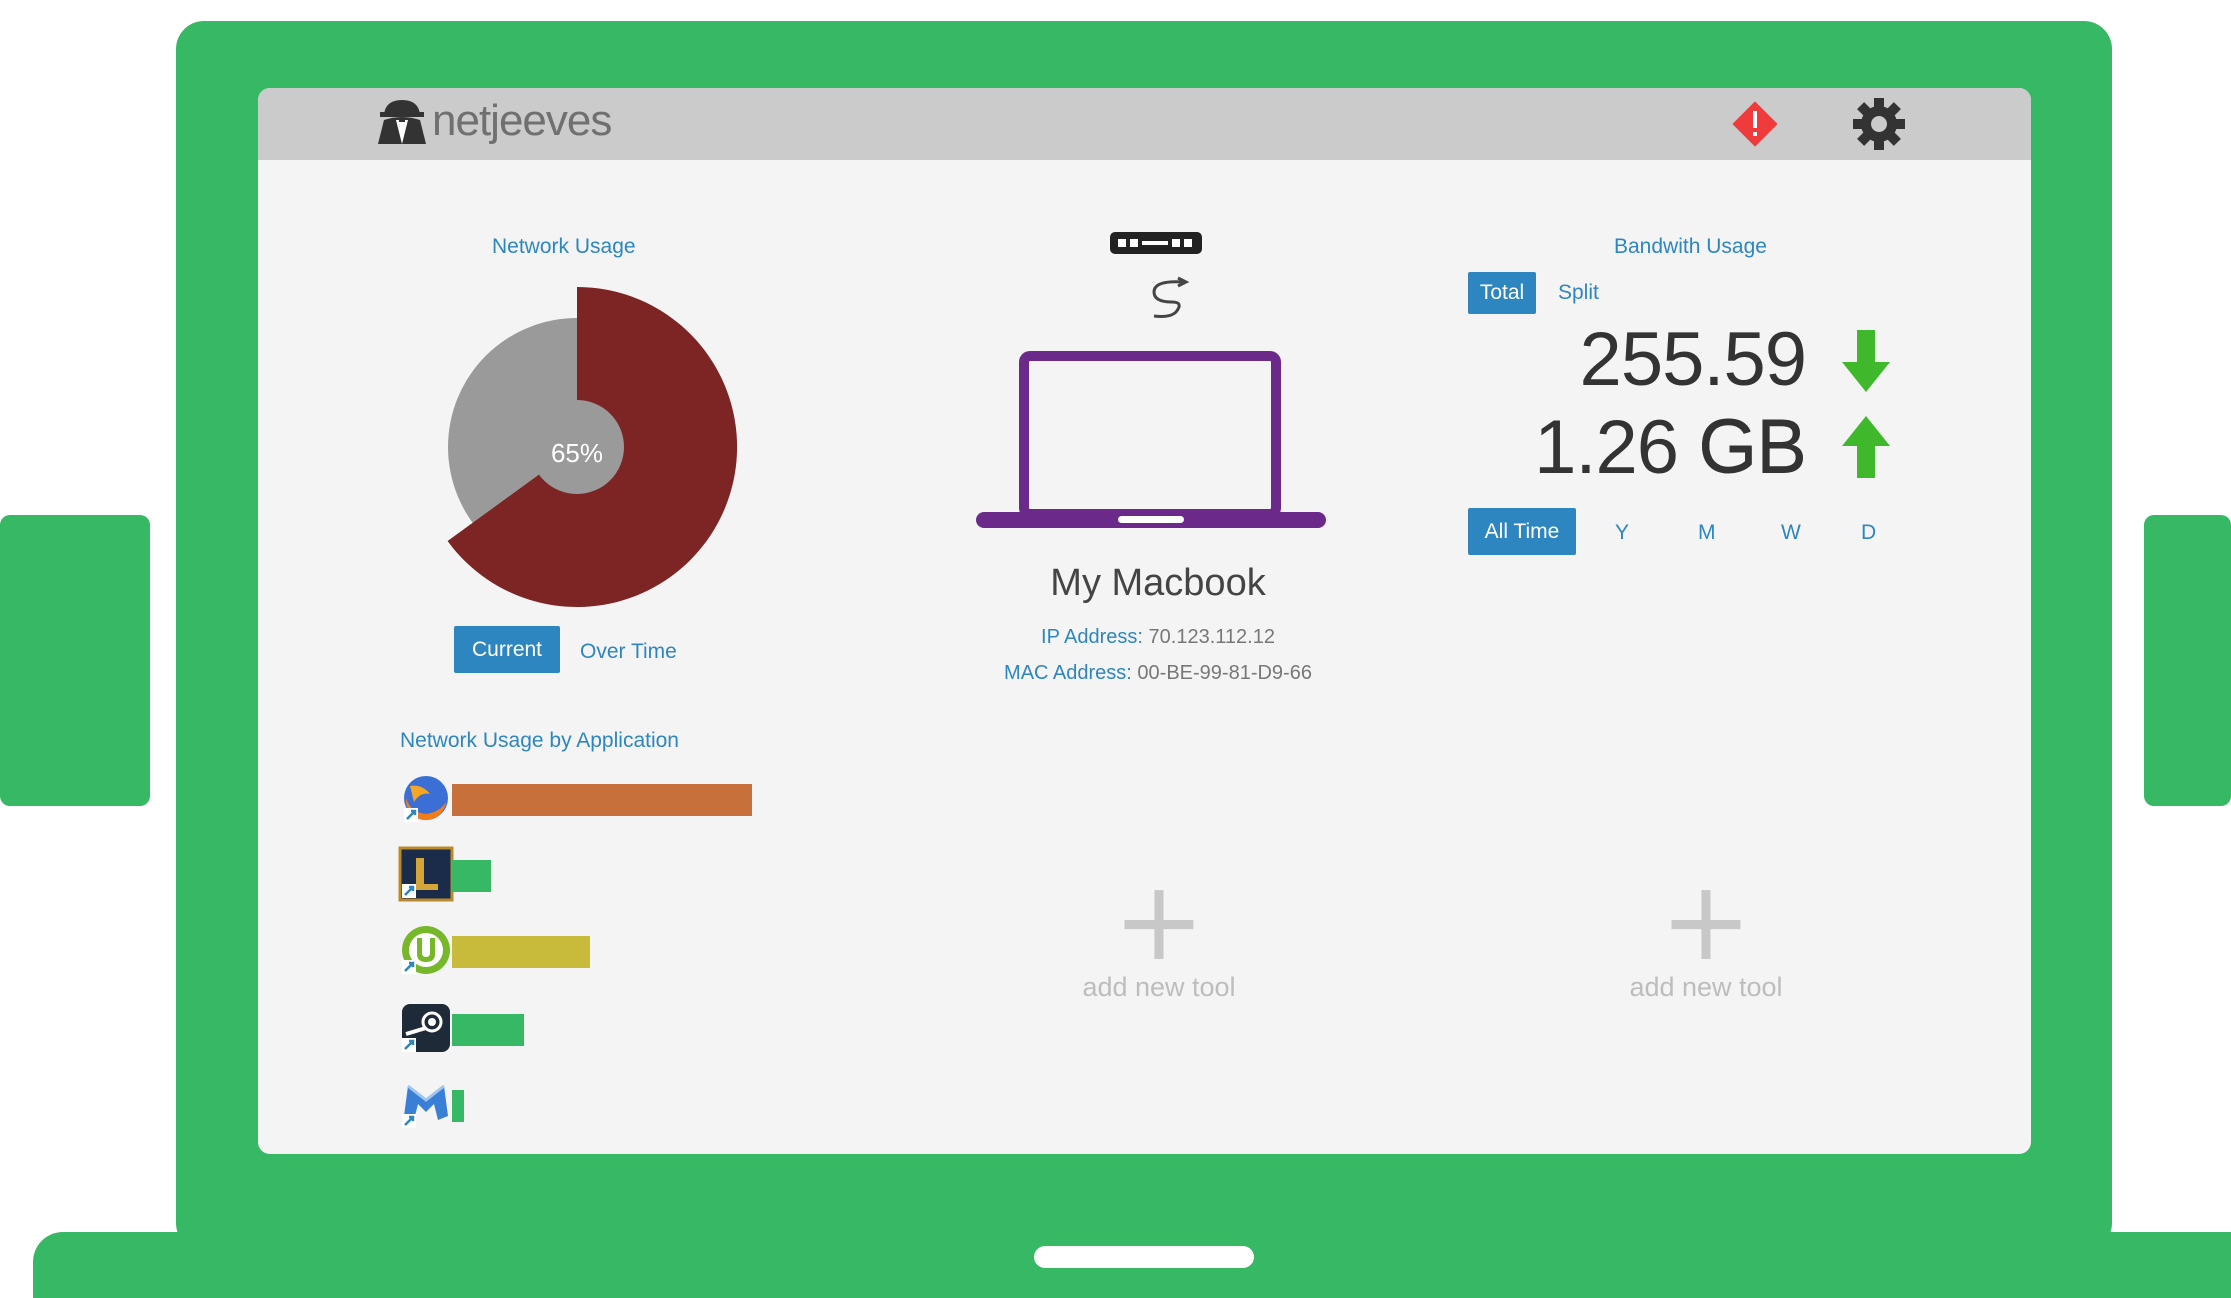 The height and width of the screenshot is (1298, 2231). What do you see at coordinates (1156, 243) in the screenshot?
I see `router-icon` at bounding box center [1156, 243].